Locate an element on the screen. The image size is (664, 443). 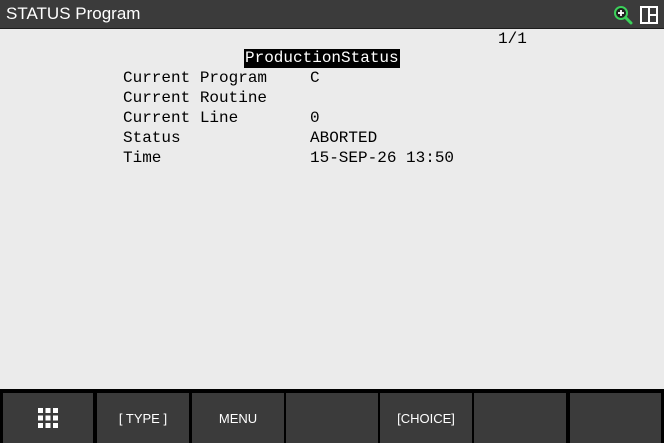
field-label: Time is located at coordinates (142, 158).